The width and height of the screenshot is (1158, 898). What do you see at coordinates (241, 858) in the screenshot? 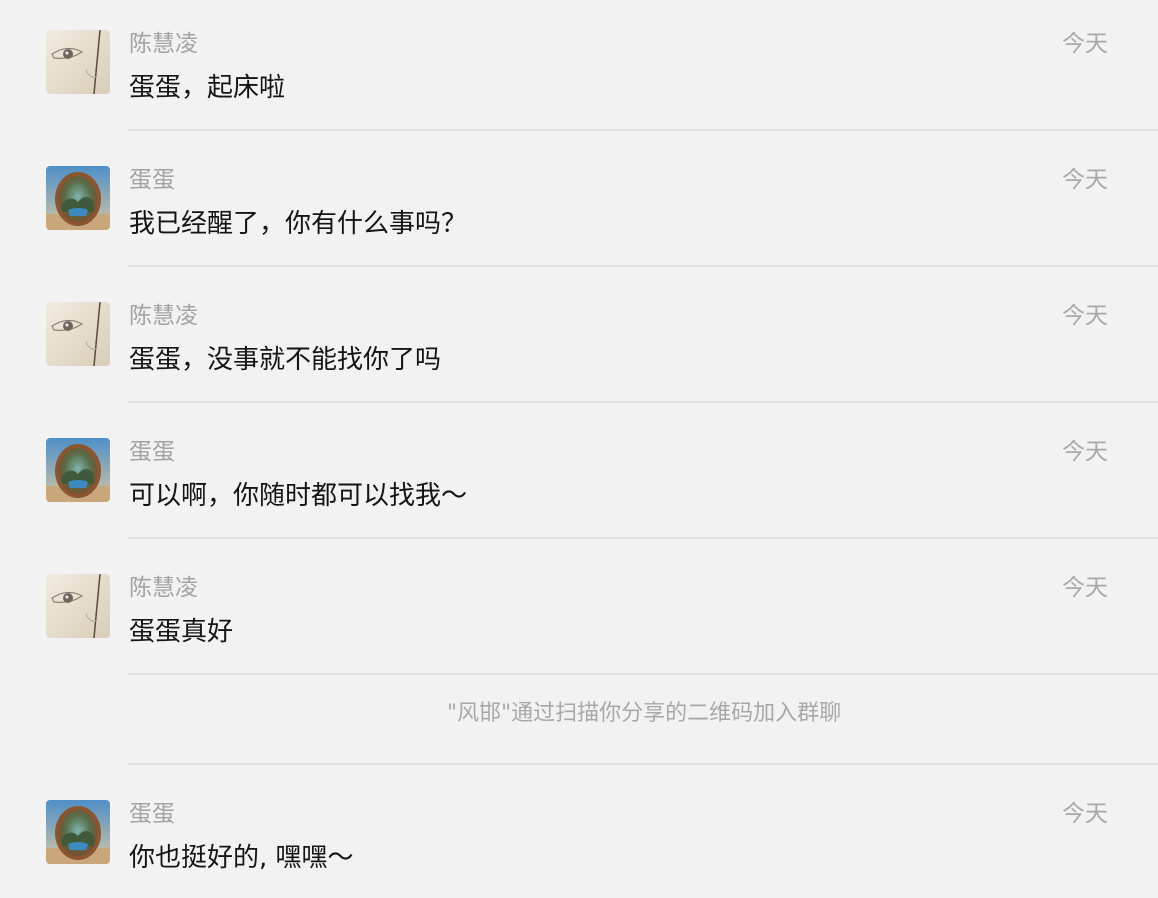
I see `message-text: 你也挺好的, 嘿嘿～` at bounding box center [241, 858].